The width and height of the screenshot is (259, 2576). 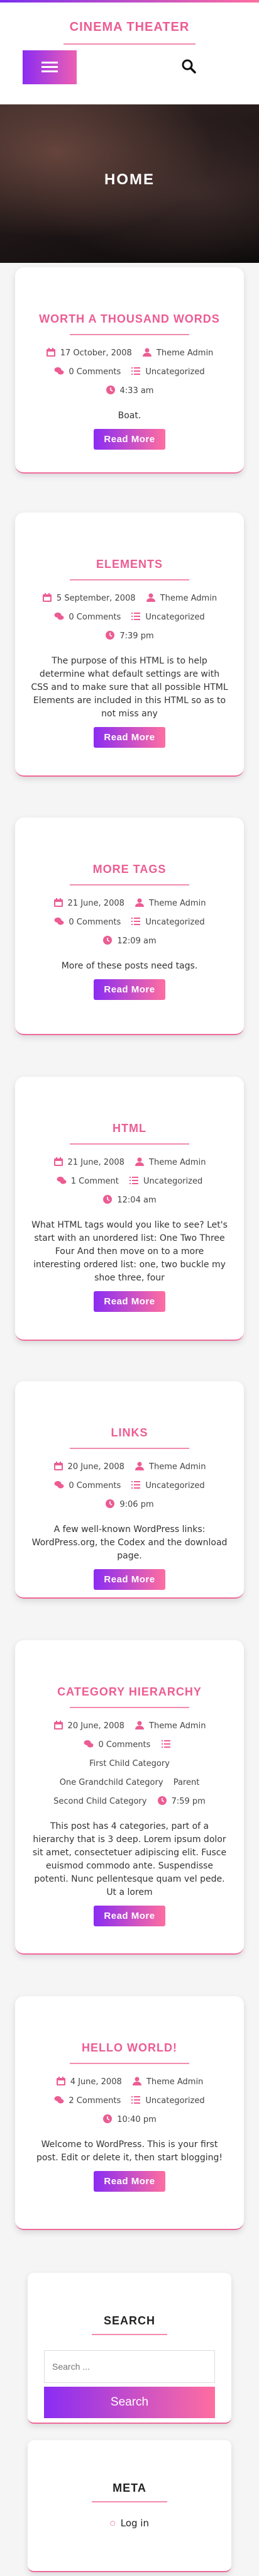 I want to click on post-date: 4 June, 2008, so click(x=96, y=2082).